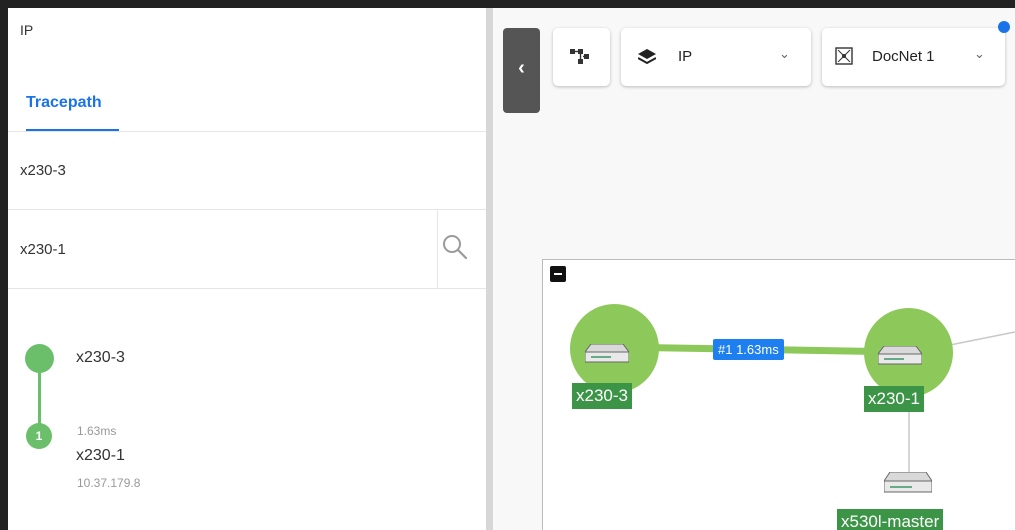 This screenshot has height=530, width=1015. Describe the element at coordinates (890, 519) in the screenshot. I see `node-x530l-master-label: x530l-master` at that location.